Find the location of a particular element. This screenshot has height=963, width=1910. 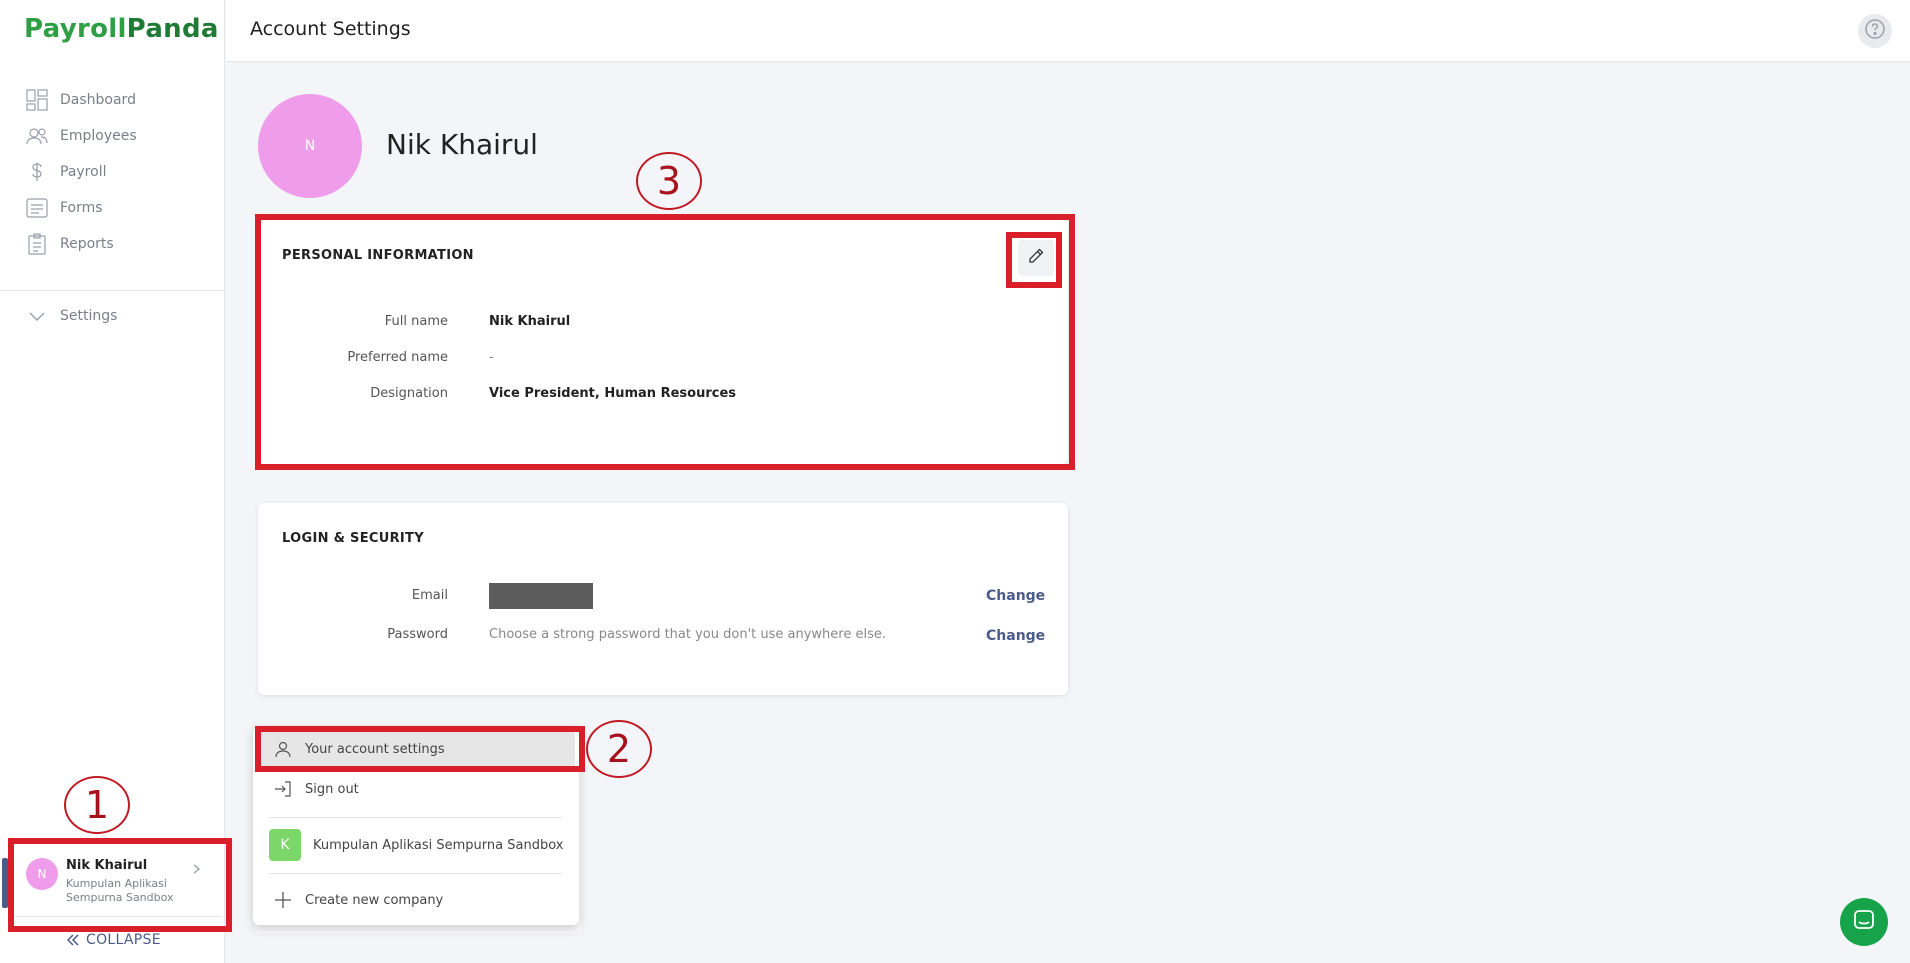

sidebar-item-dashboard: Dashboard is located at coordinates (112, 100).